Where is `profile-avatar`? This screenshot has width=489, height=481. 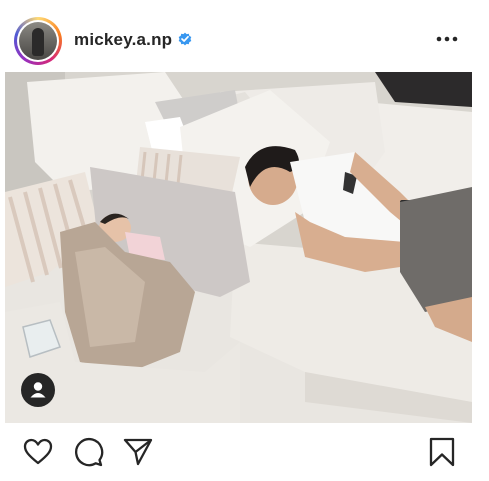 profile-avatar is located at coordinates (38, 41).